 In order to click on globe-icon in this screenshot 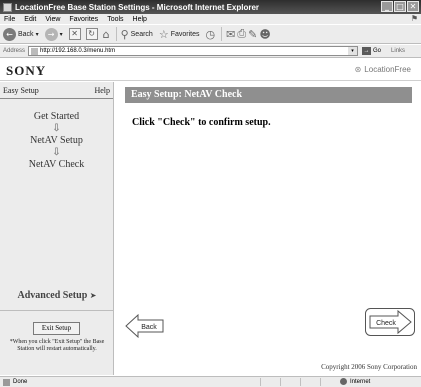, I will do `click(343, 381)`.